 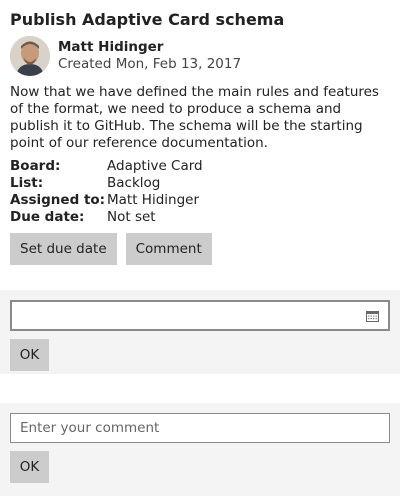 What do you see at coordinates (35, 166) in the screenshot?
I see `fact-key-board: Board:` at bounding box center [35, 166].